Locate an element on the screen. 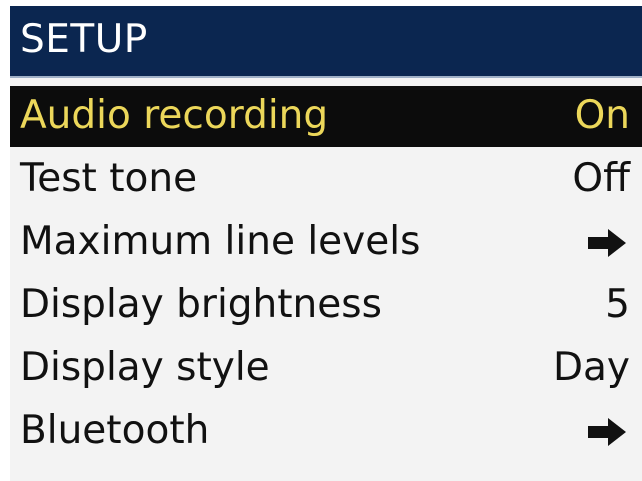  menu-item-label: Bluetooth is located at coordinates (115, 430).